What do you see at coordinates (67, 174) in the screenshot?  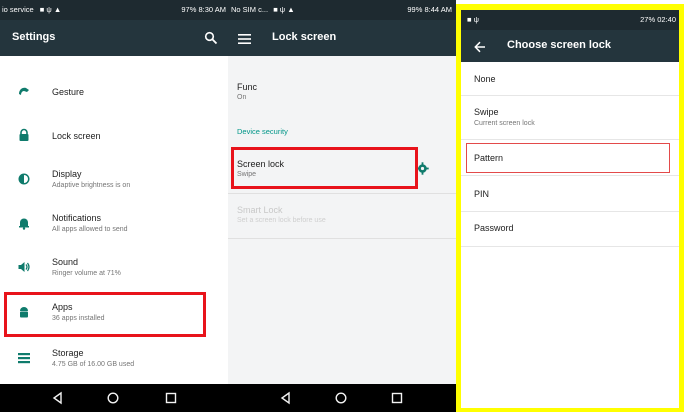 I see `settings-item-title: Display` at bounding box center [67, 174].